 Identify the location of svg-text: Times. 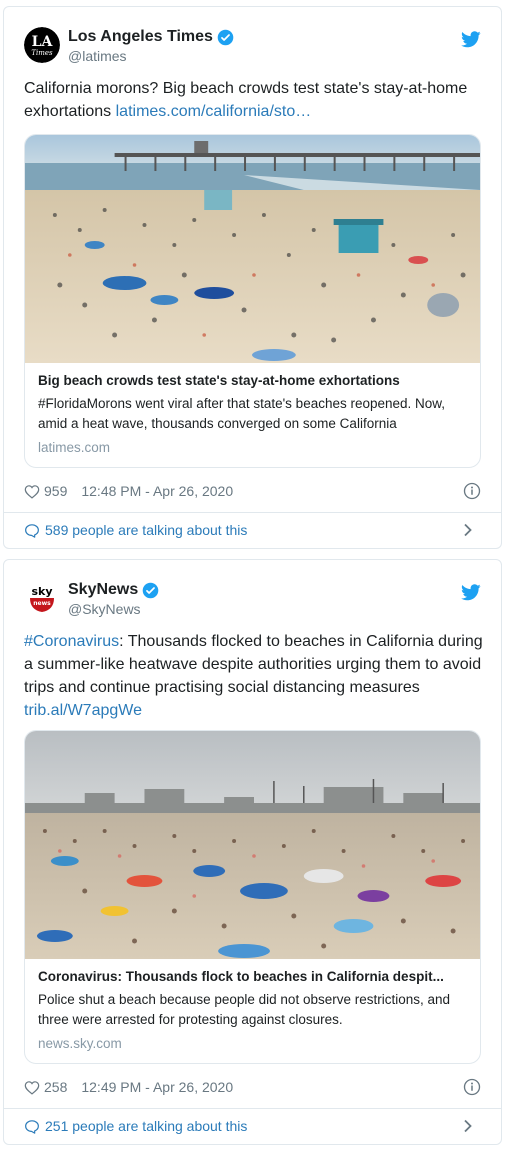
(42, 53).